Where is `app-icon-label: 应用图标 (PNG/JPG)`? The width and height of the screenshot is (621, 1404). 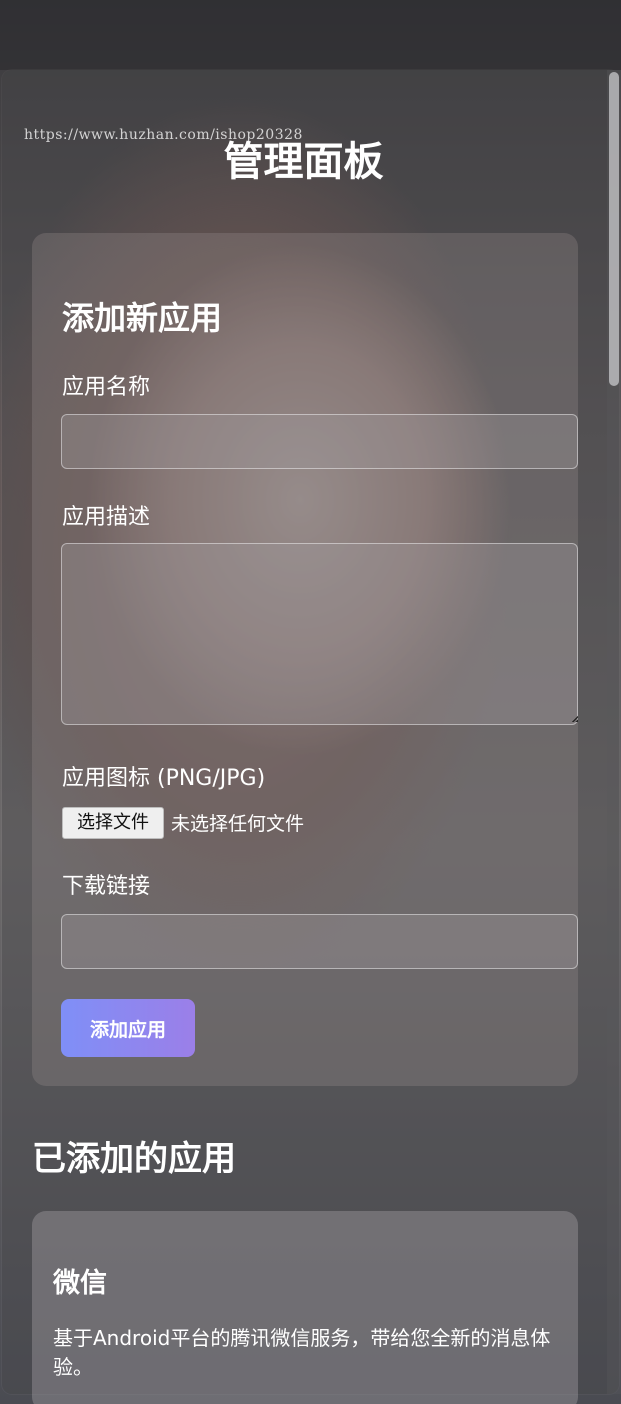
app-icon-label: 应用图标 (PNG/JPG) is located at coordinates (164, 778).